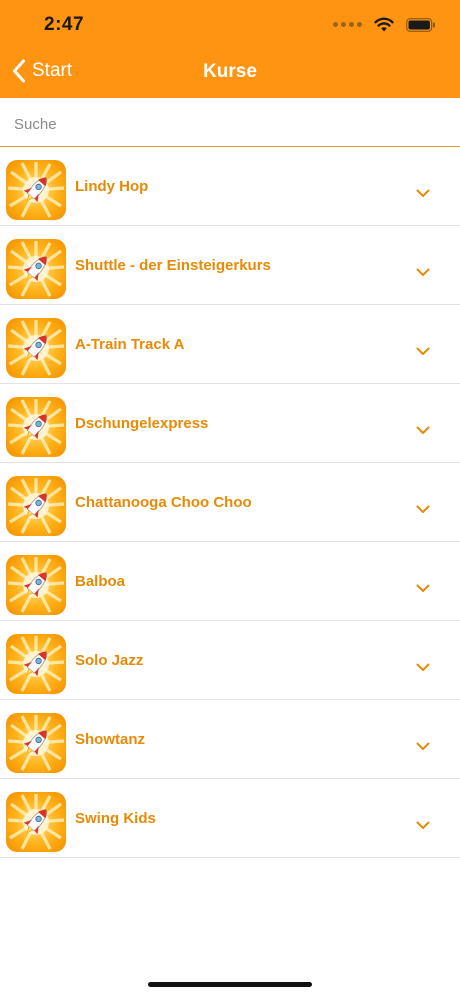 This screenshot has height=996, width=460. I want to click on course-row: Showtanz, so click(230, 739).